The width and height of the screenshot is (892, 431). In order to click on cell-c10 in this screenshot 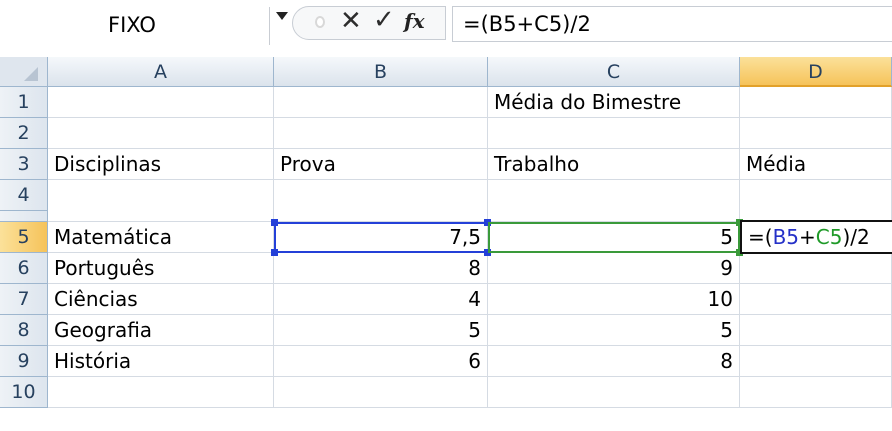, I will do `click(614, 392)`.